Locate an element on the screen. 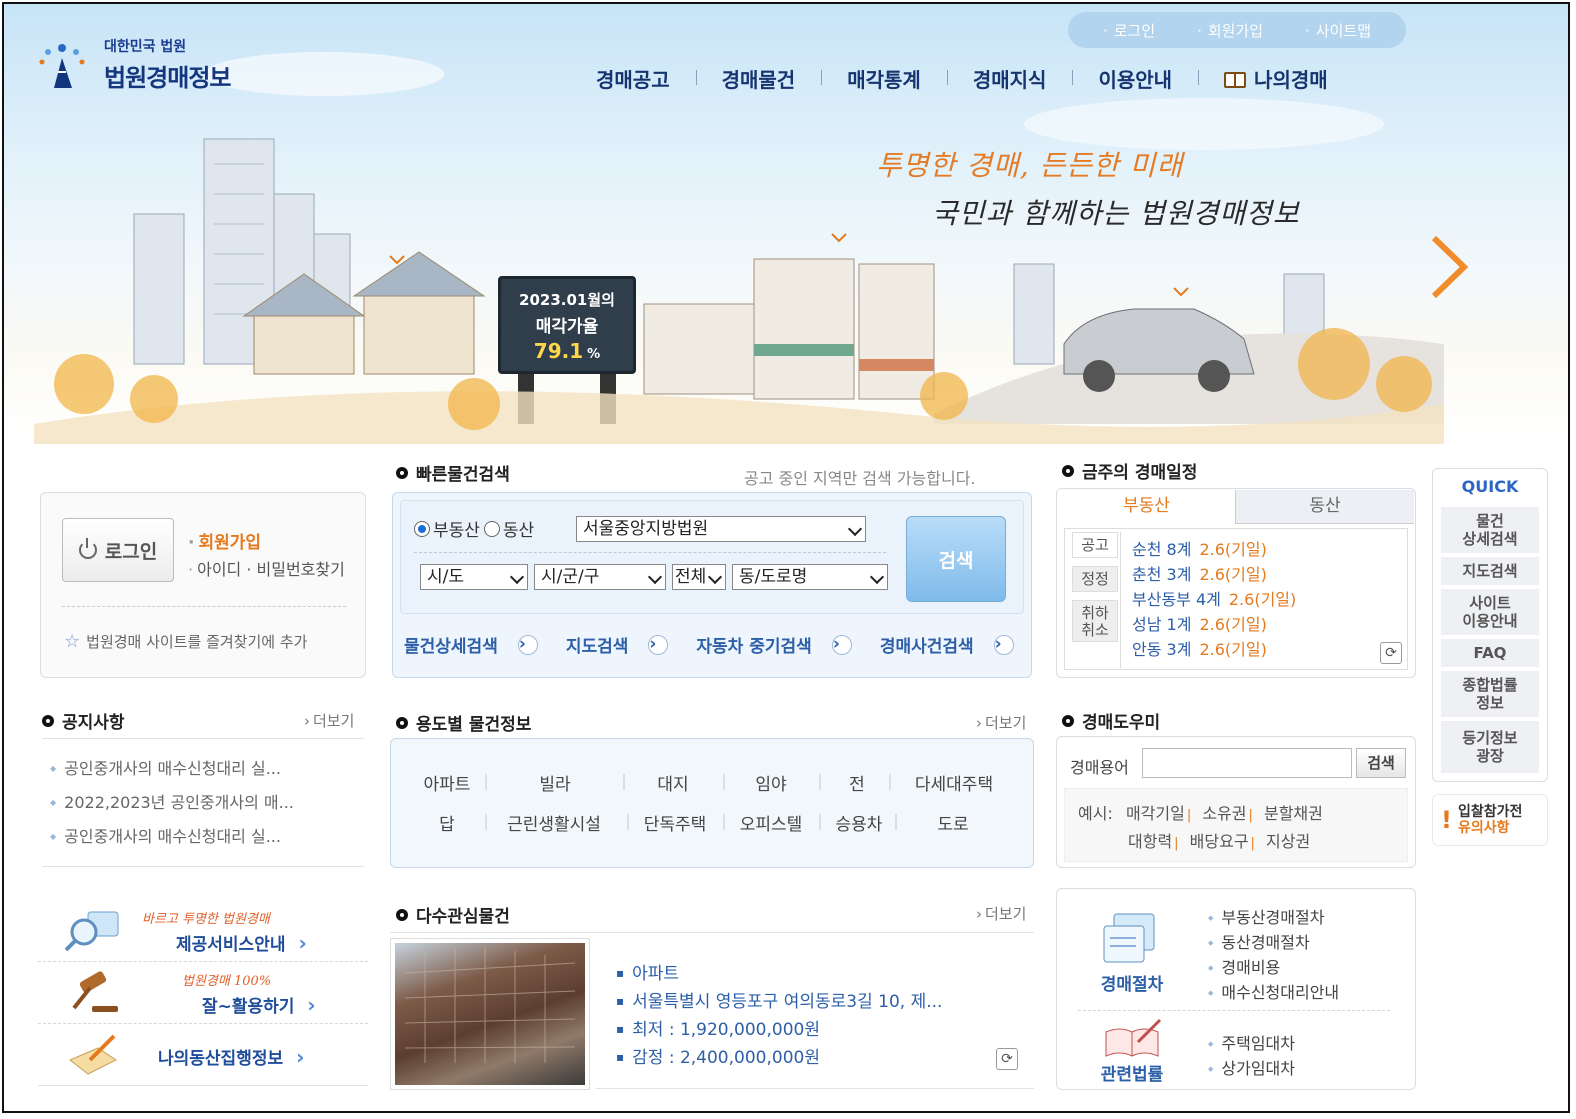 Image resolution: width=1576 pixels, height=1119 pixels. term-label: 경매용어 is located at coordinates (1099, 767).